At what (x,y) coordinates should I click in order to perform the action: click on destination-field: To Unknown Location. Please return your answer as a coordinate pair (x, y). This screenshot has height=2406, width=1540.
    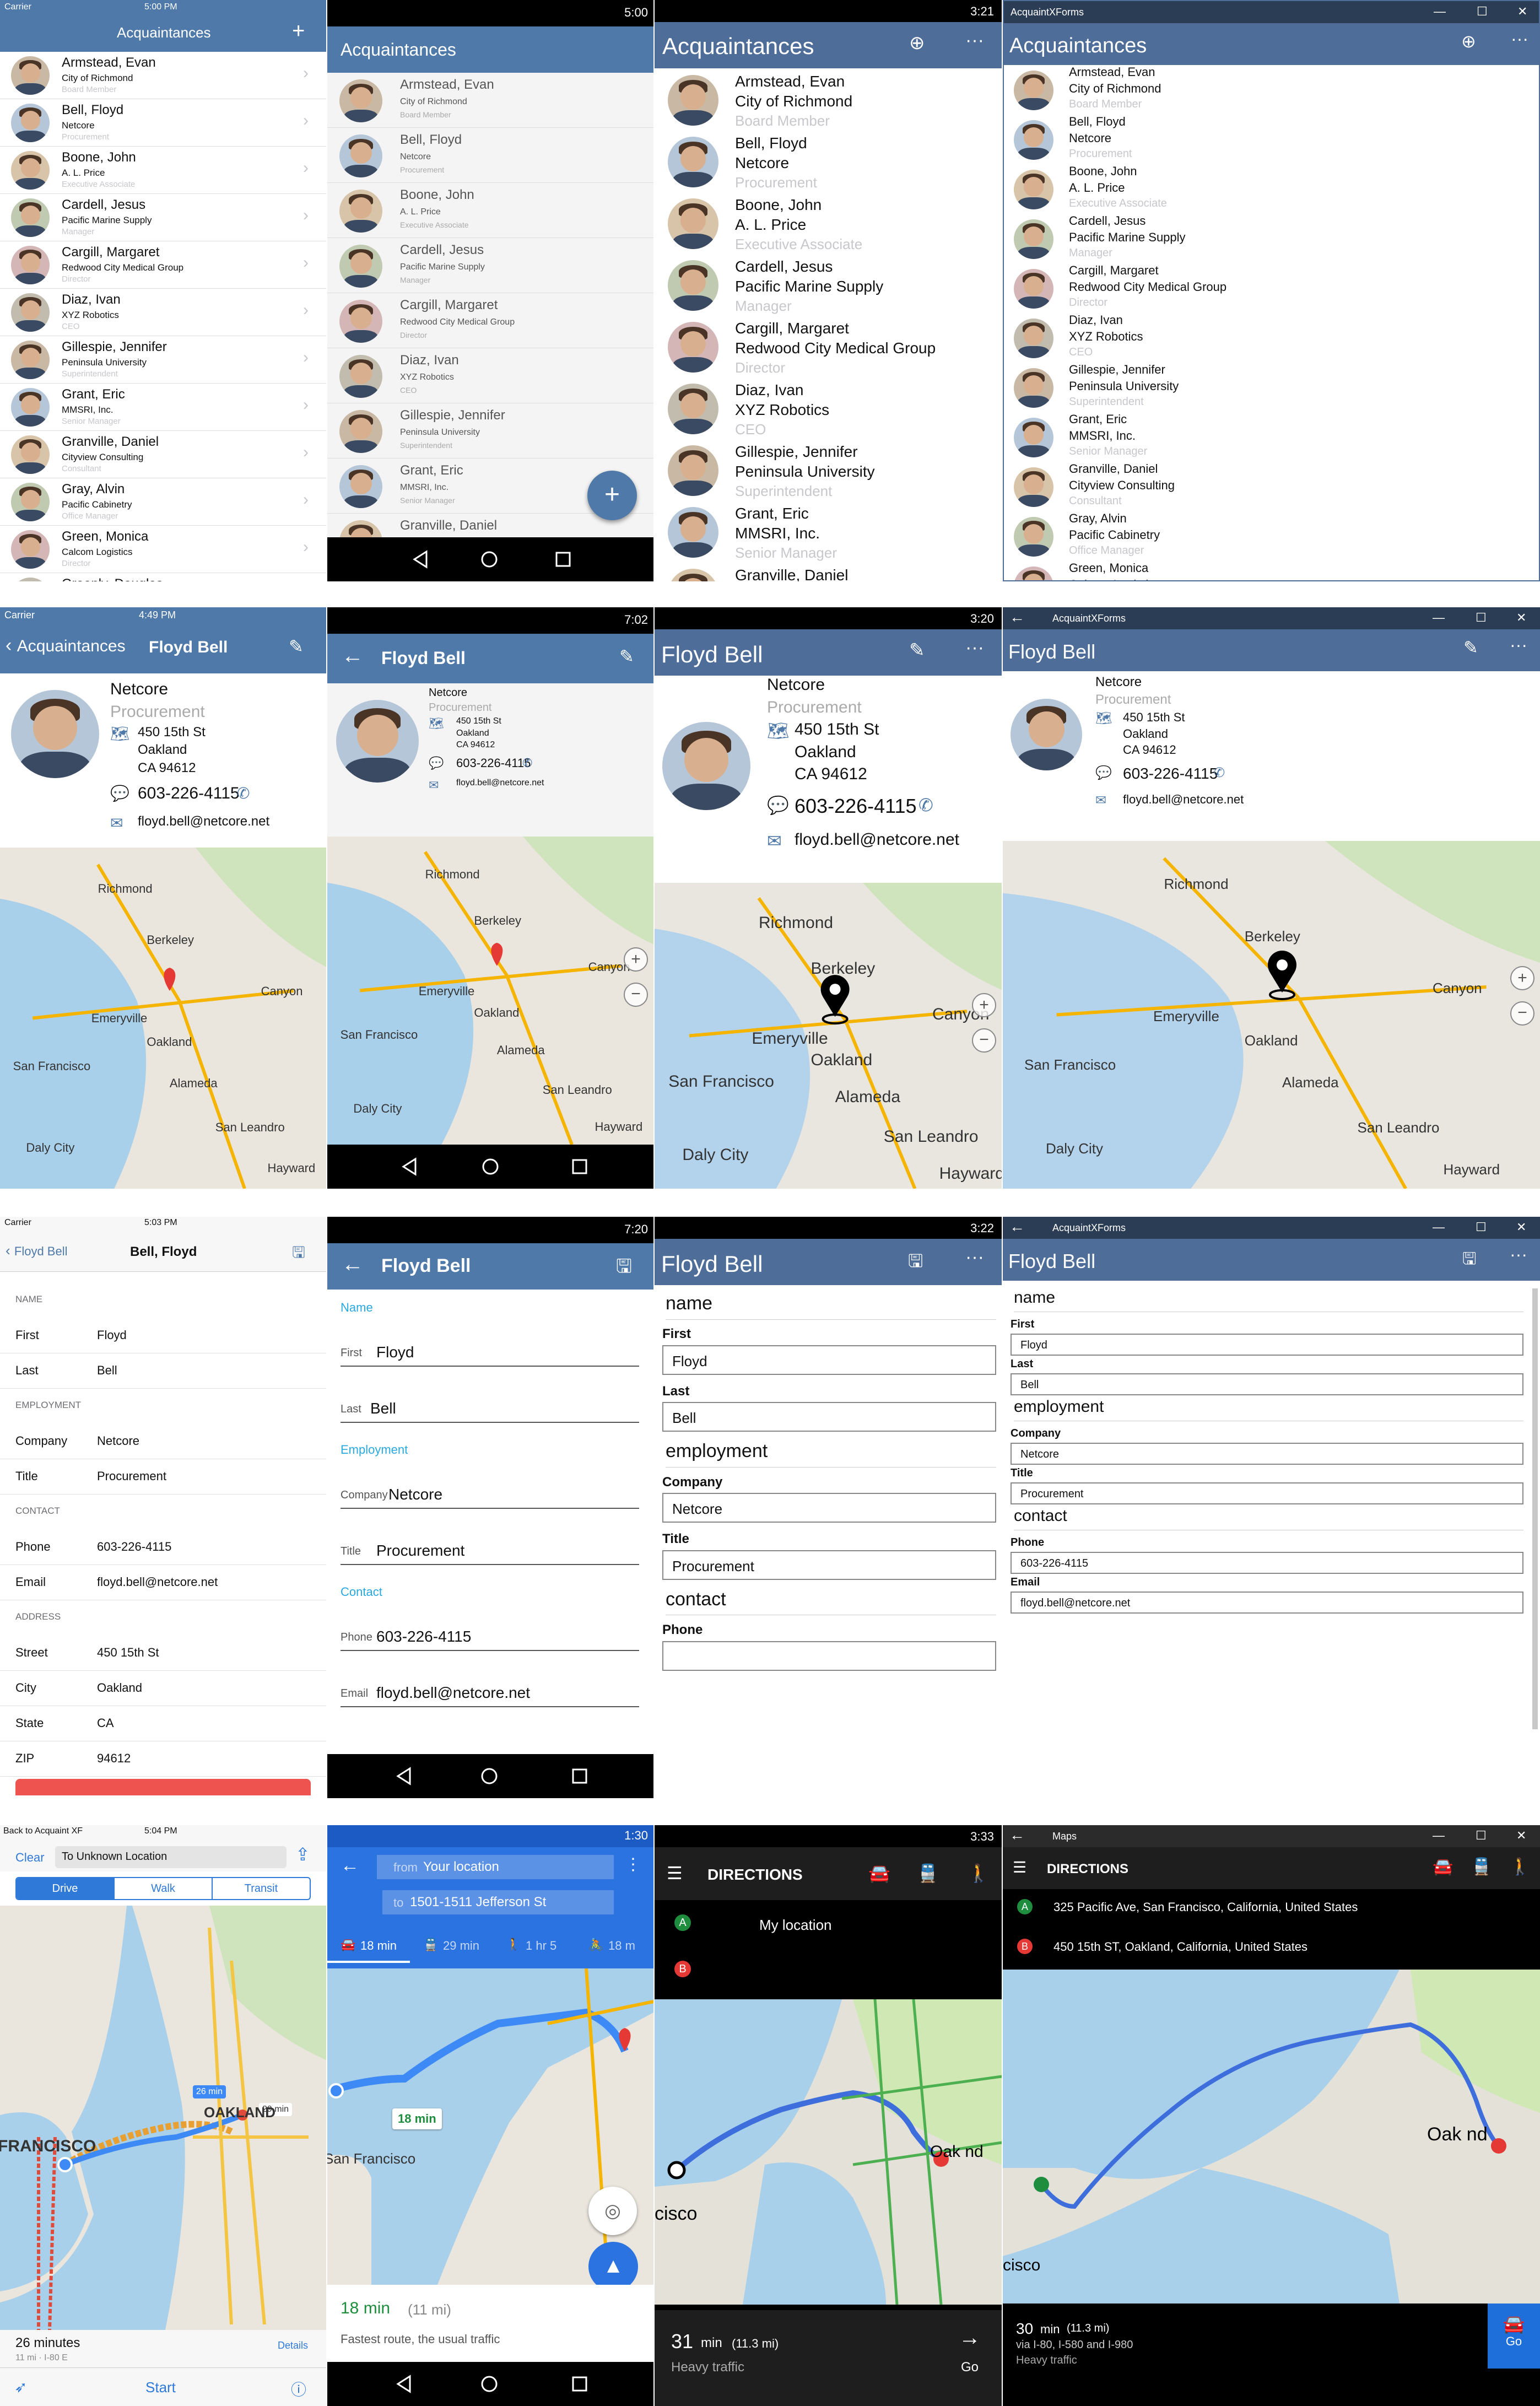
    Looking at the image, I should click on (171, 1857).